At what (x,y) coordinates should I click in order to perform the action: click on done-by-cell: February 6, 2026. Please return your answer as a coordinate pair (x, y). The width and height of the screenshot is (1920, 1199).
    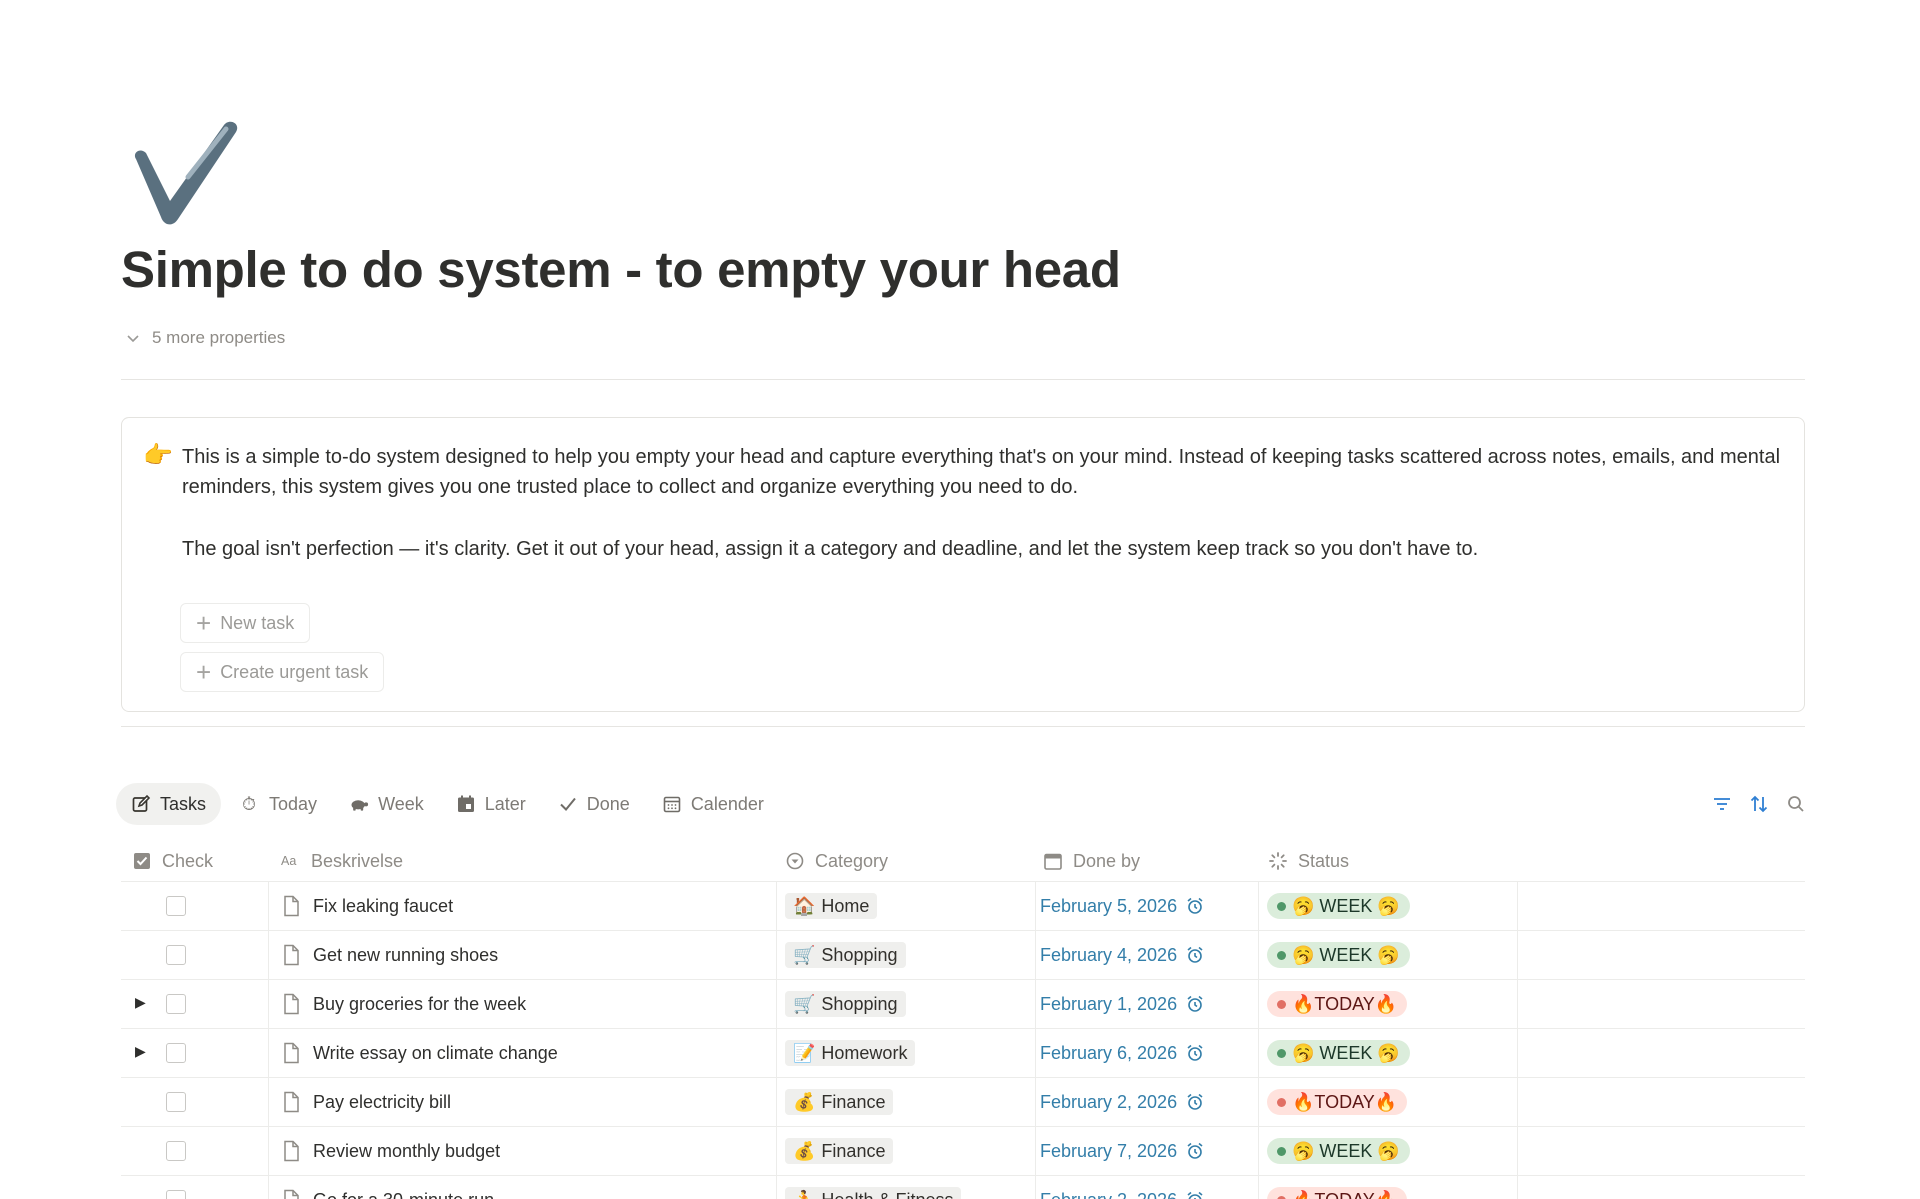
    Looking at the image, I should click on (1122, 1053).